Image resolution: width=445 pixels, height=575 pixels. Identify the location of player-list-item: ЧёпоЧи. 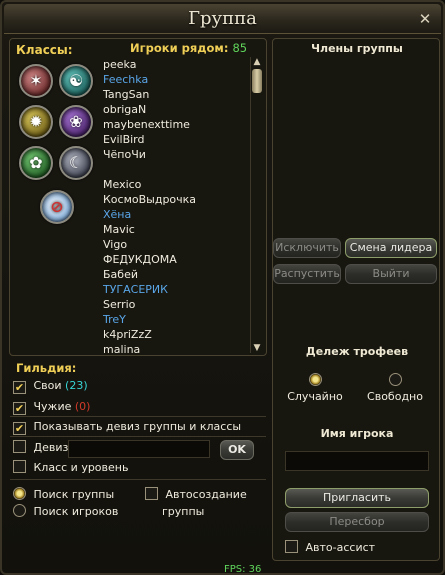
(175, 154).